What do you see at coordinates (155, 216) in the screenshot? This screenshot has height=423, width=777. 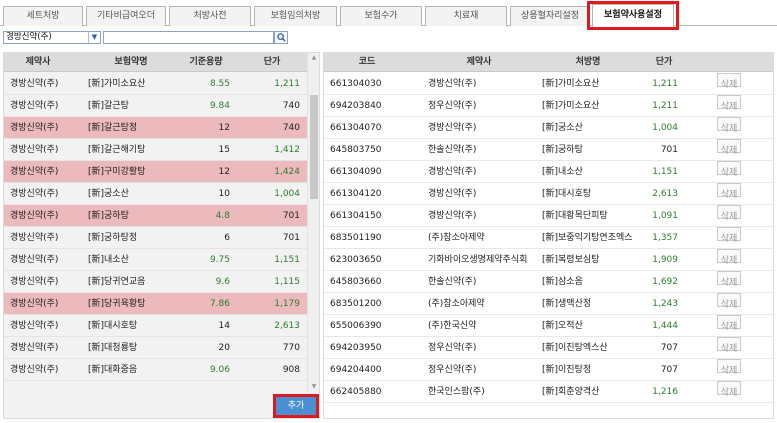 I see `table-row: 경방신약(주) [新]궁하탕 4.8 701` at bounding box center [155, 216].